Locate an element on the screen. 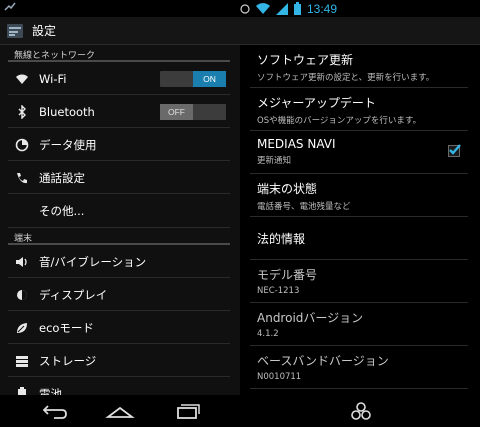 The image size is (480, 427). sidebar-item-label: Wi-Fi is located at coordinates (53, 78).